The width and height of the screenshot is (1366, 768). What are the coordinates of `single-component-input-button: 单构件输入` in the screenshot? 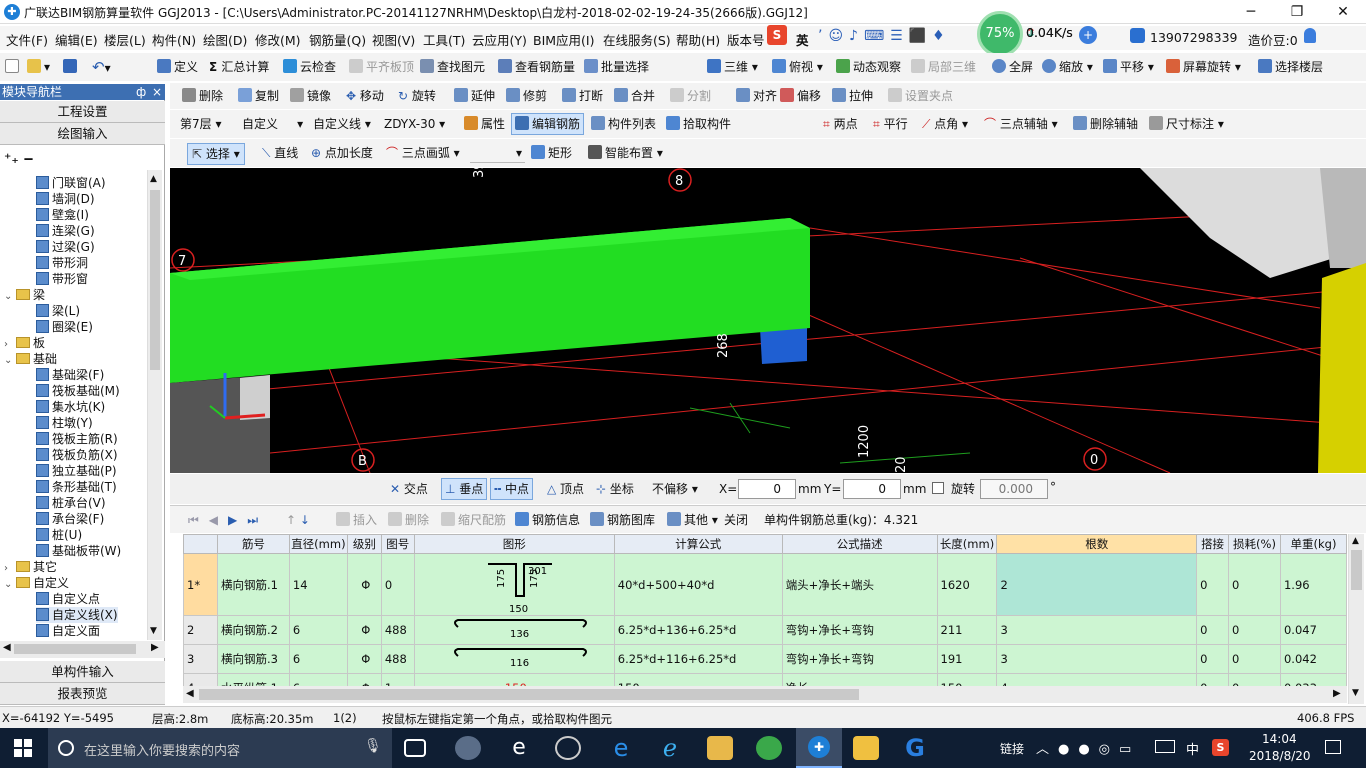 It's located at (82, 672).